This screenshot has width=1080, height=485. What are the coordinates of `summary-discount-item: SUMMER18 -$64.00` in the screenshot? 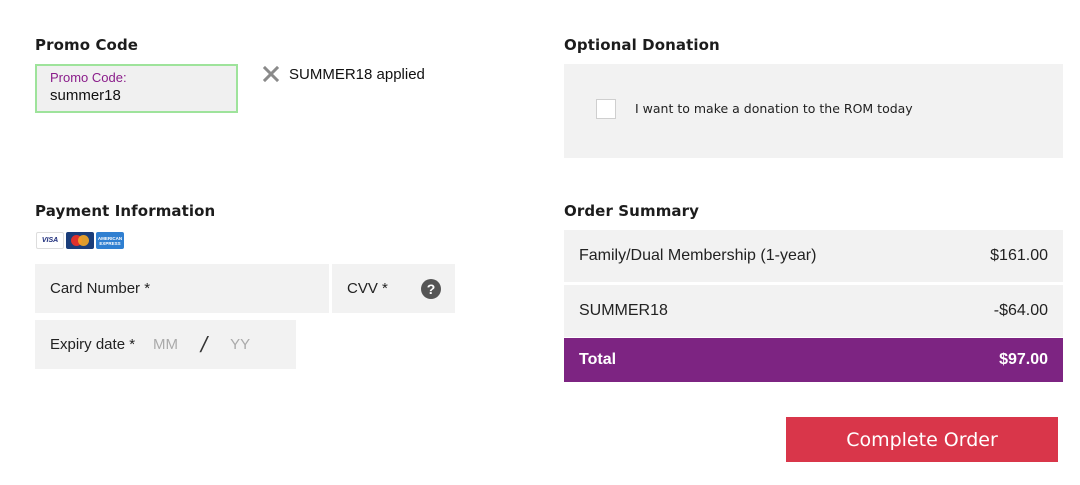 It's located at (813, 311).